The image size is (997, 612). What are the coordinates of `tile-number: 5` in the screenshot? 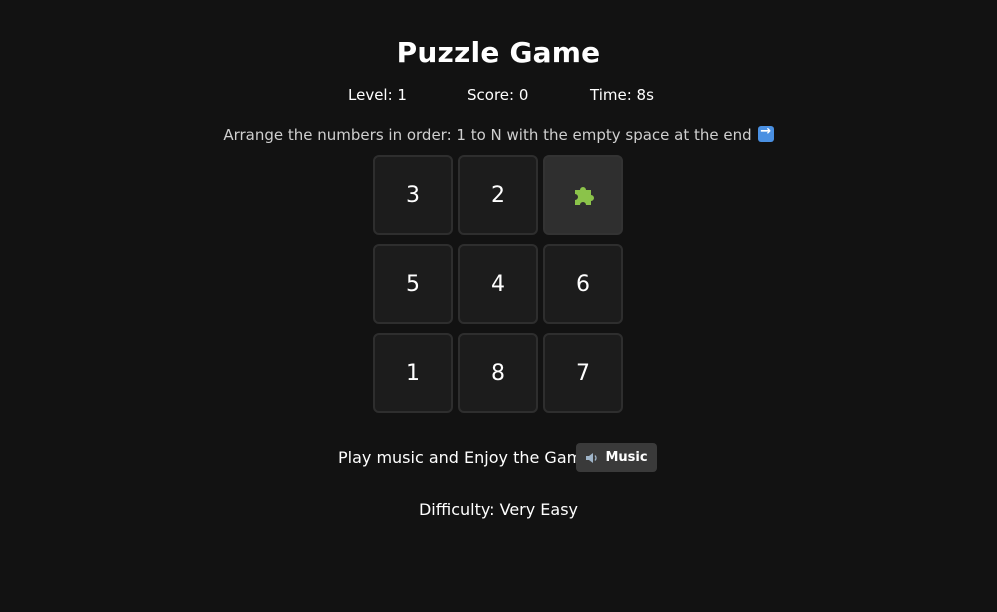 It's located at (413, 284).